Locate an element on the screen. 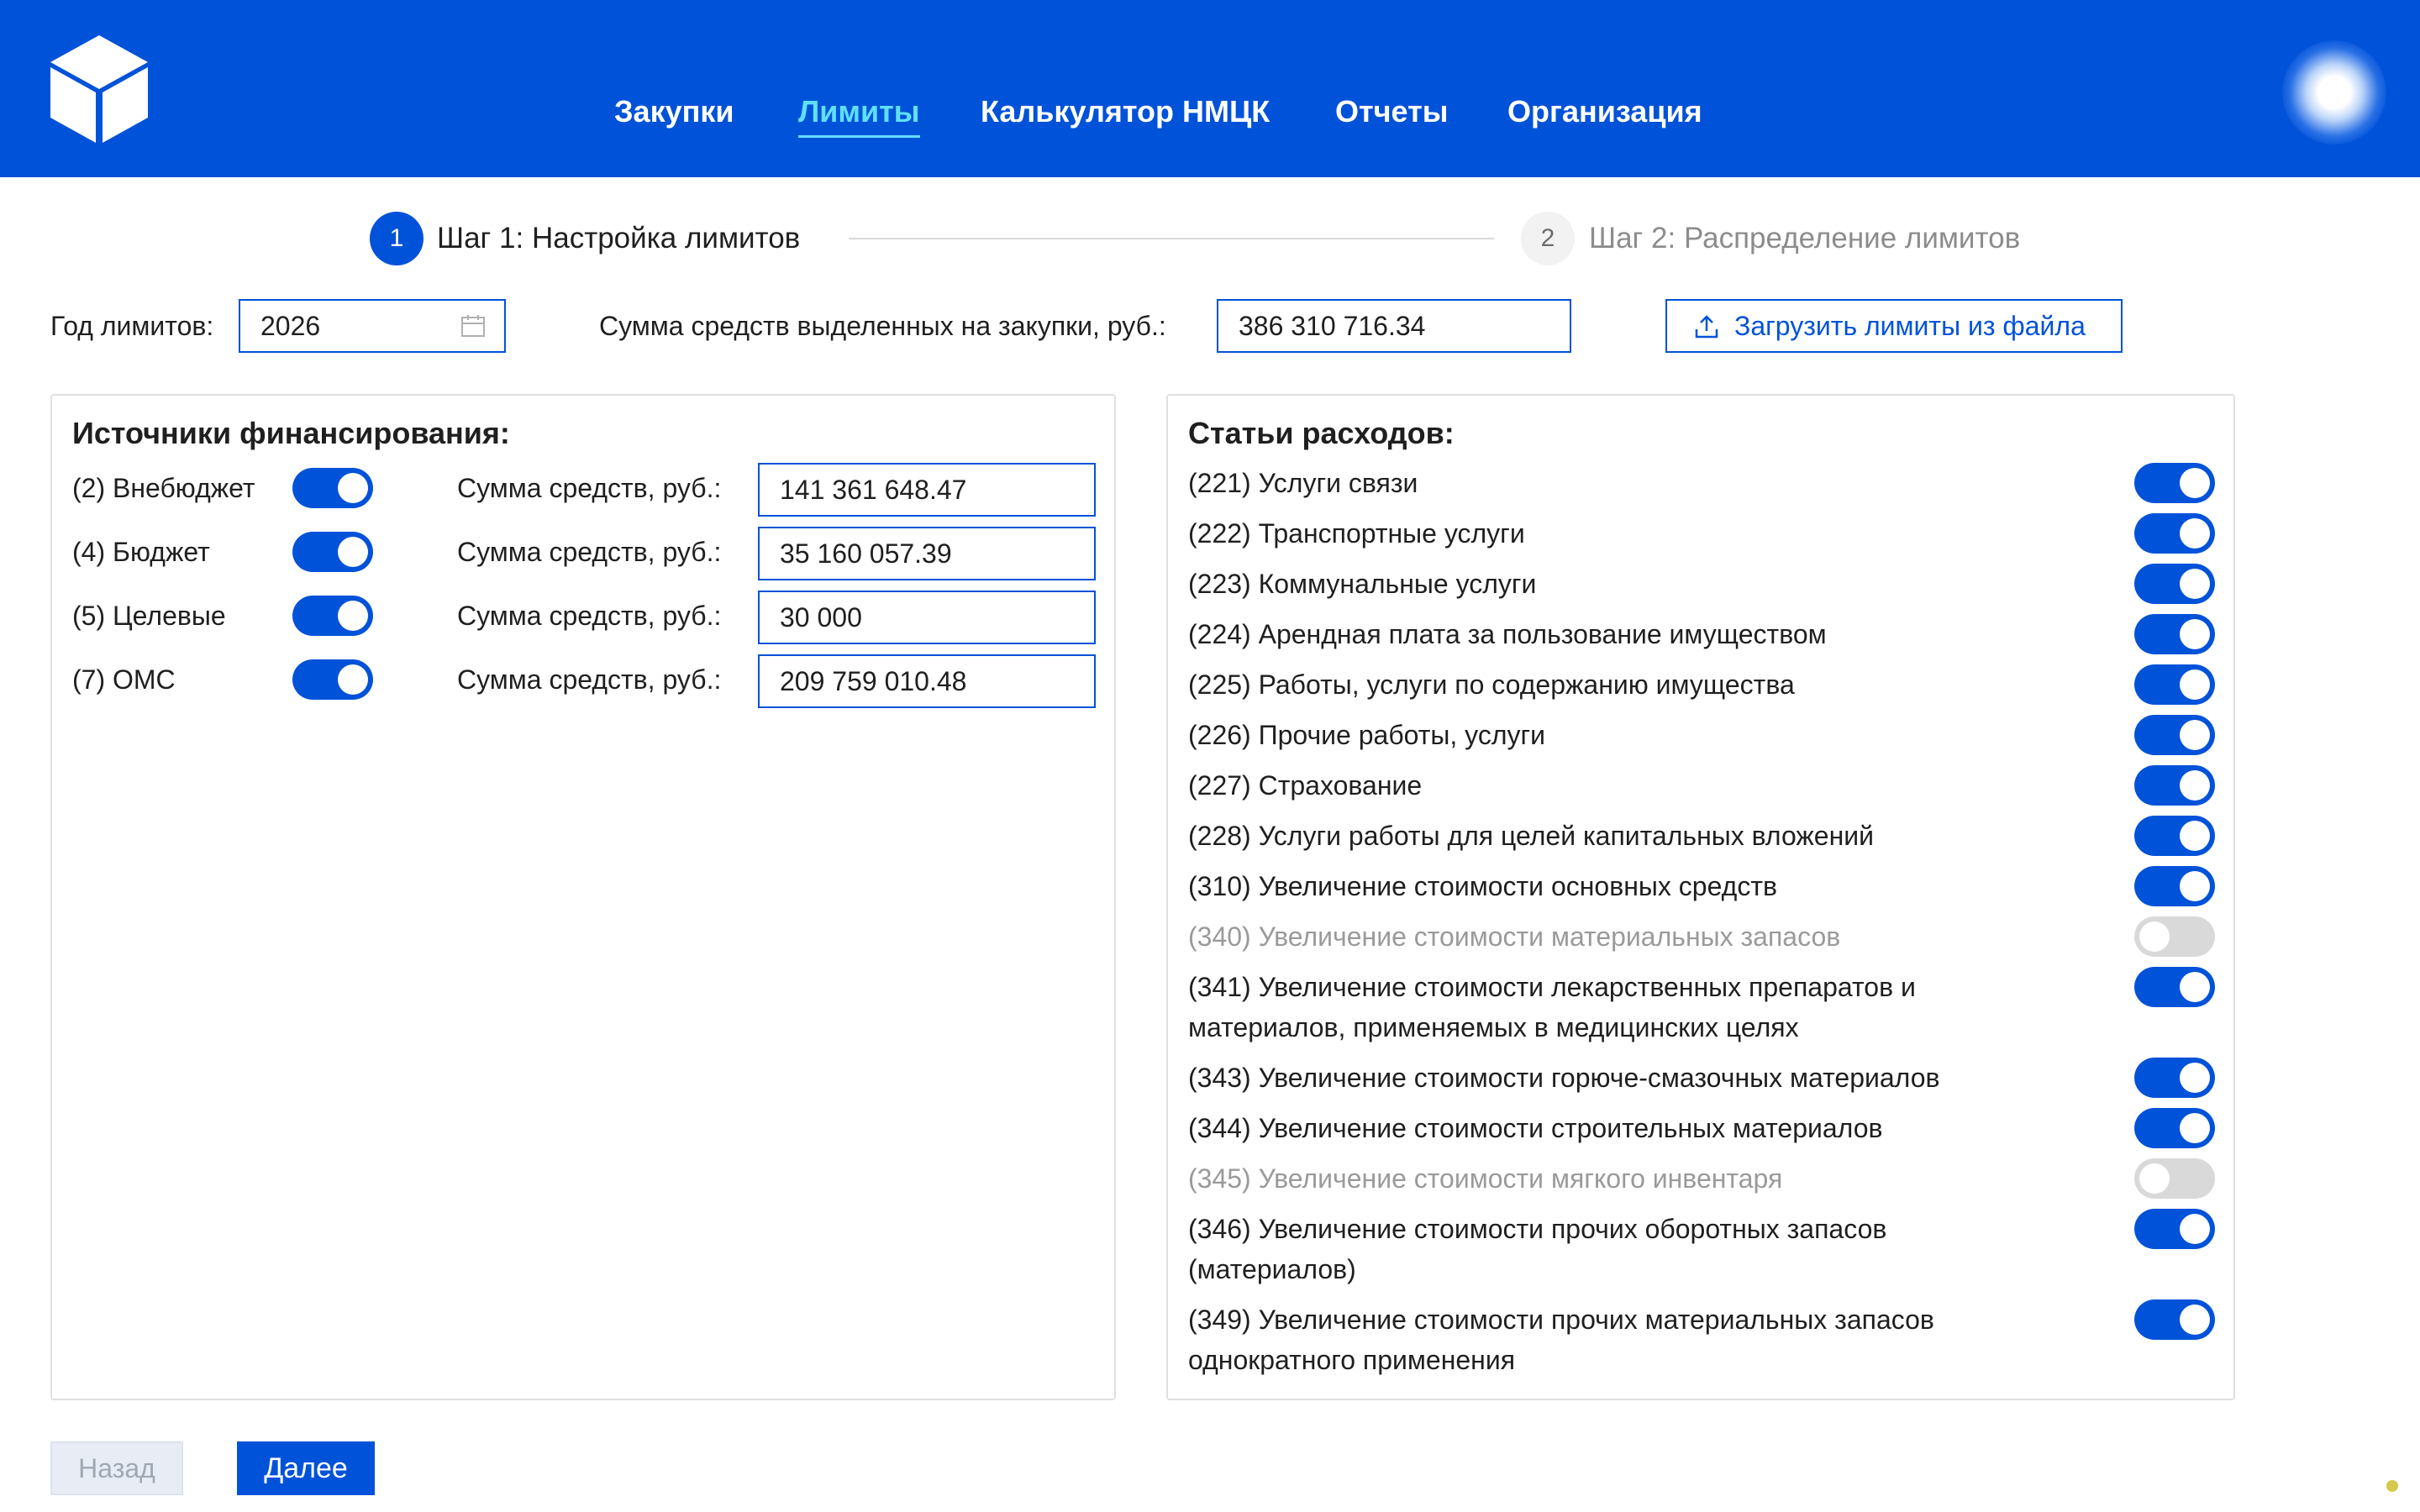 The image size is (2420, 1512). source-label: (4) Бюджет is located at coordinates (141, 552).